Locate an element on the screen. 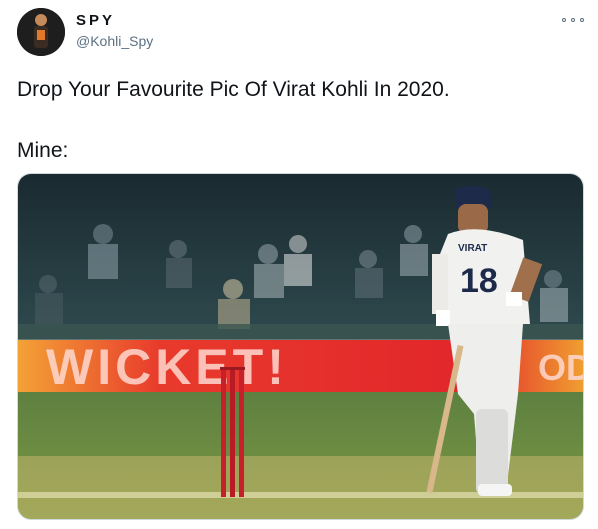 This screenshot has height=529, width=598. display-name: SPY is located at coordinates (95, 20).